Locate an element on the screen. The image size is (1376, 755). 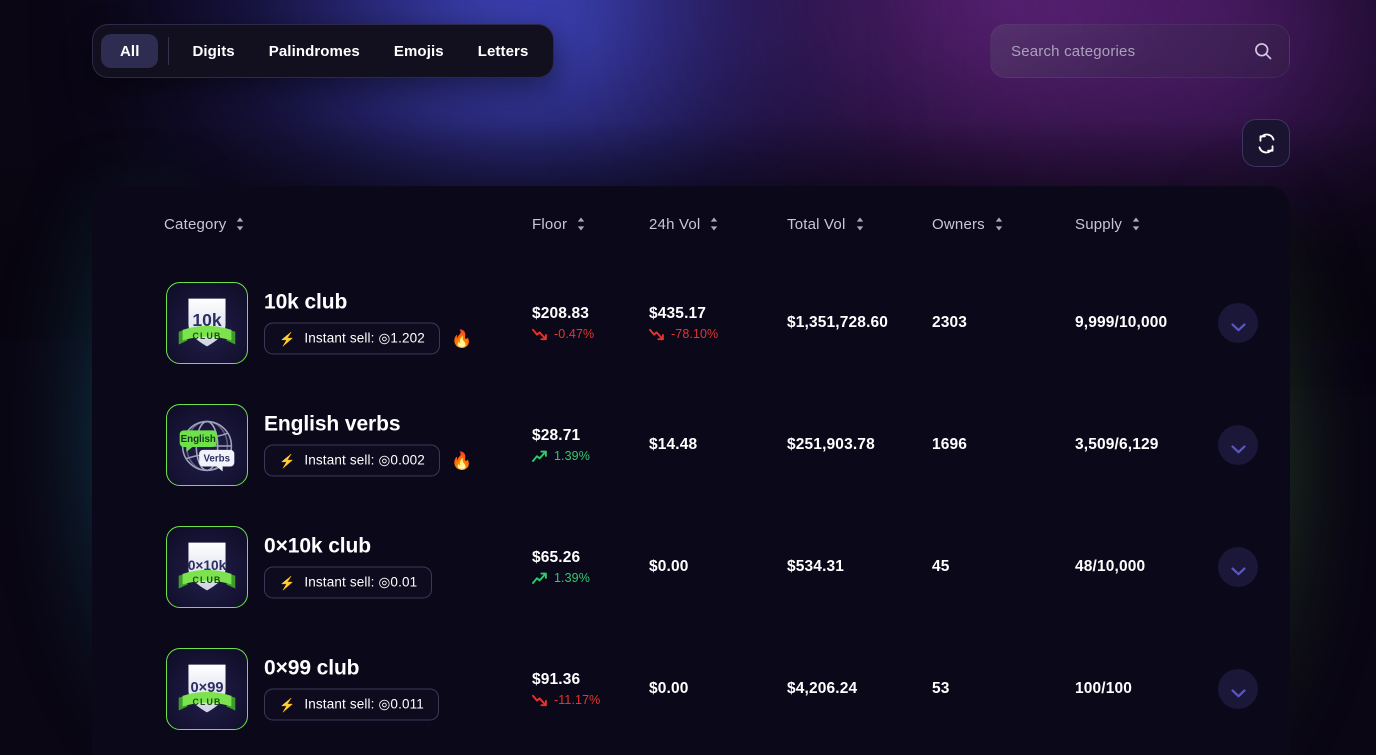
category-badge: 0×10k CLUB is located at coordinates (207, 567).